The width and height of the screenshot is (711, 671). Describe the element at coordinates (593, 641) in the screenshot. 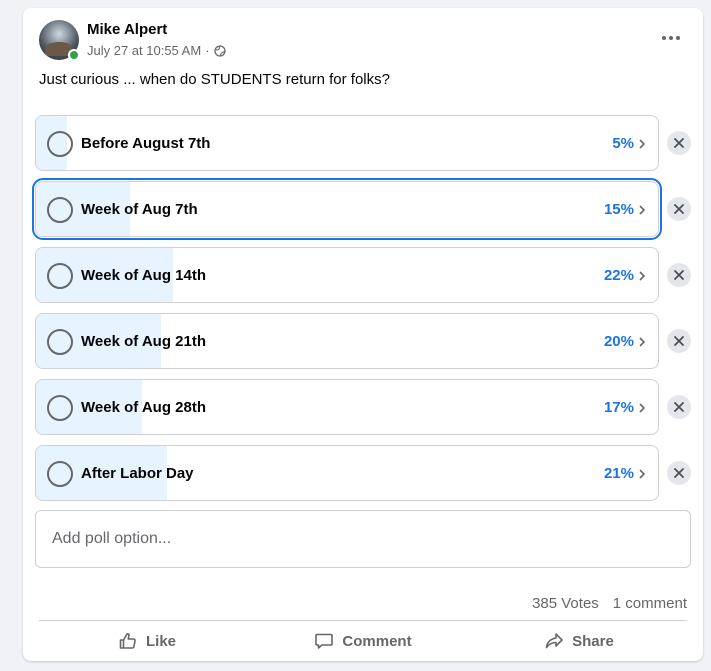

I see `share-label: Share` at that location.